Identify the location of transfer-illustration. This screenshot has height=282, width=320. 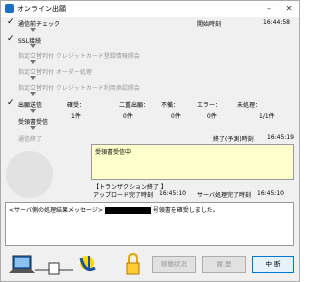
(52, 265).